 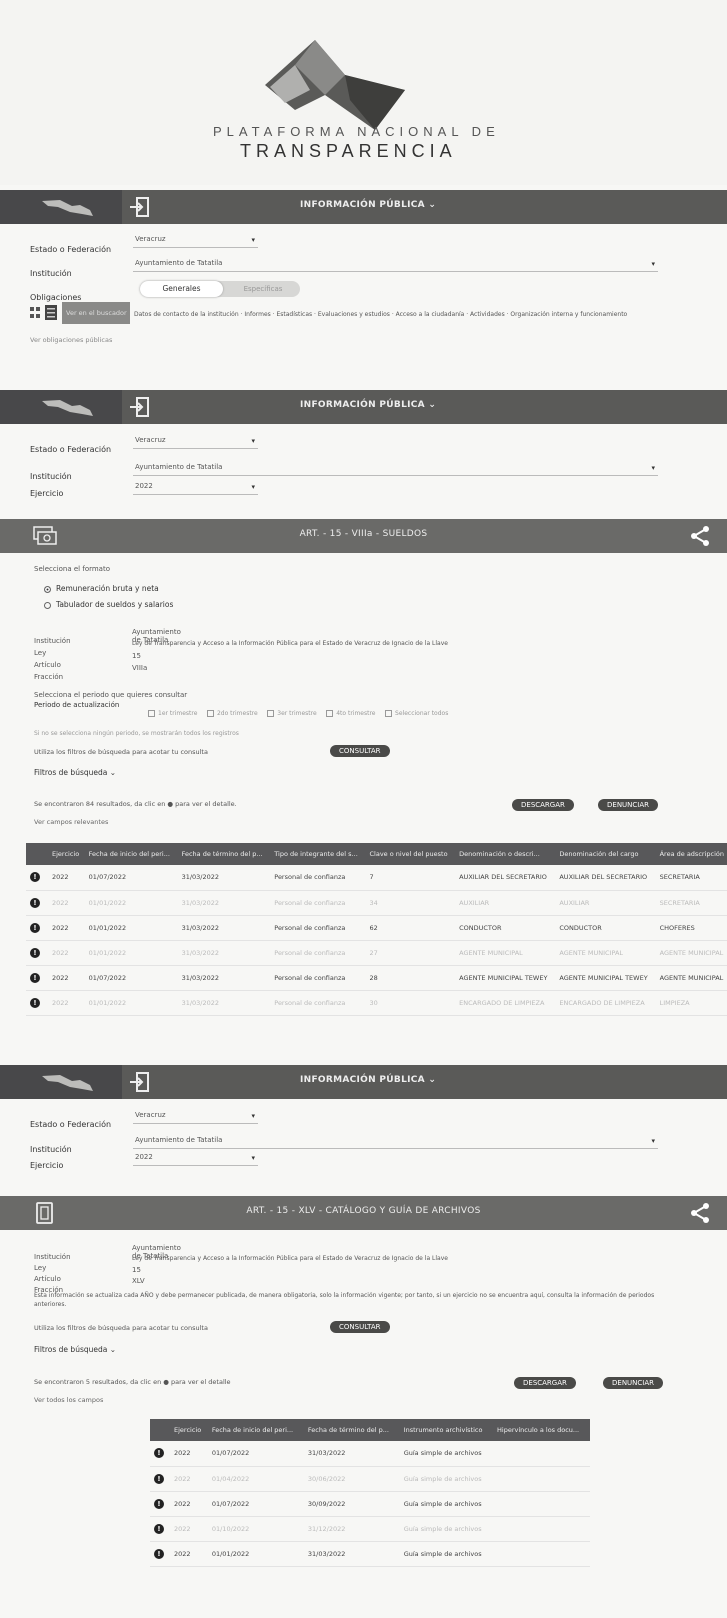 What do you see at coordinates (35, 313) in the screenshot?
I see `grid-view-icon` at bounding box center [35, 313].